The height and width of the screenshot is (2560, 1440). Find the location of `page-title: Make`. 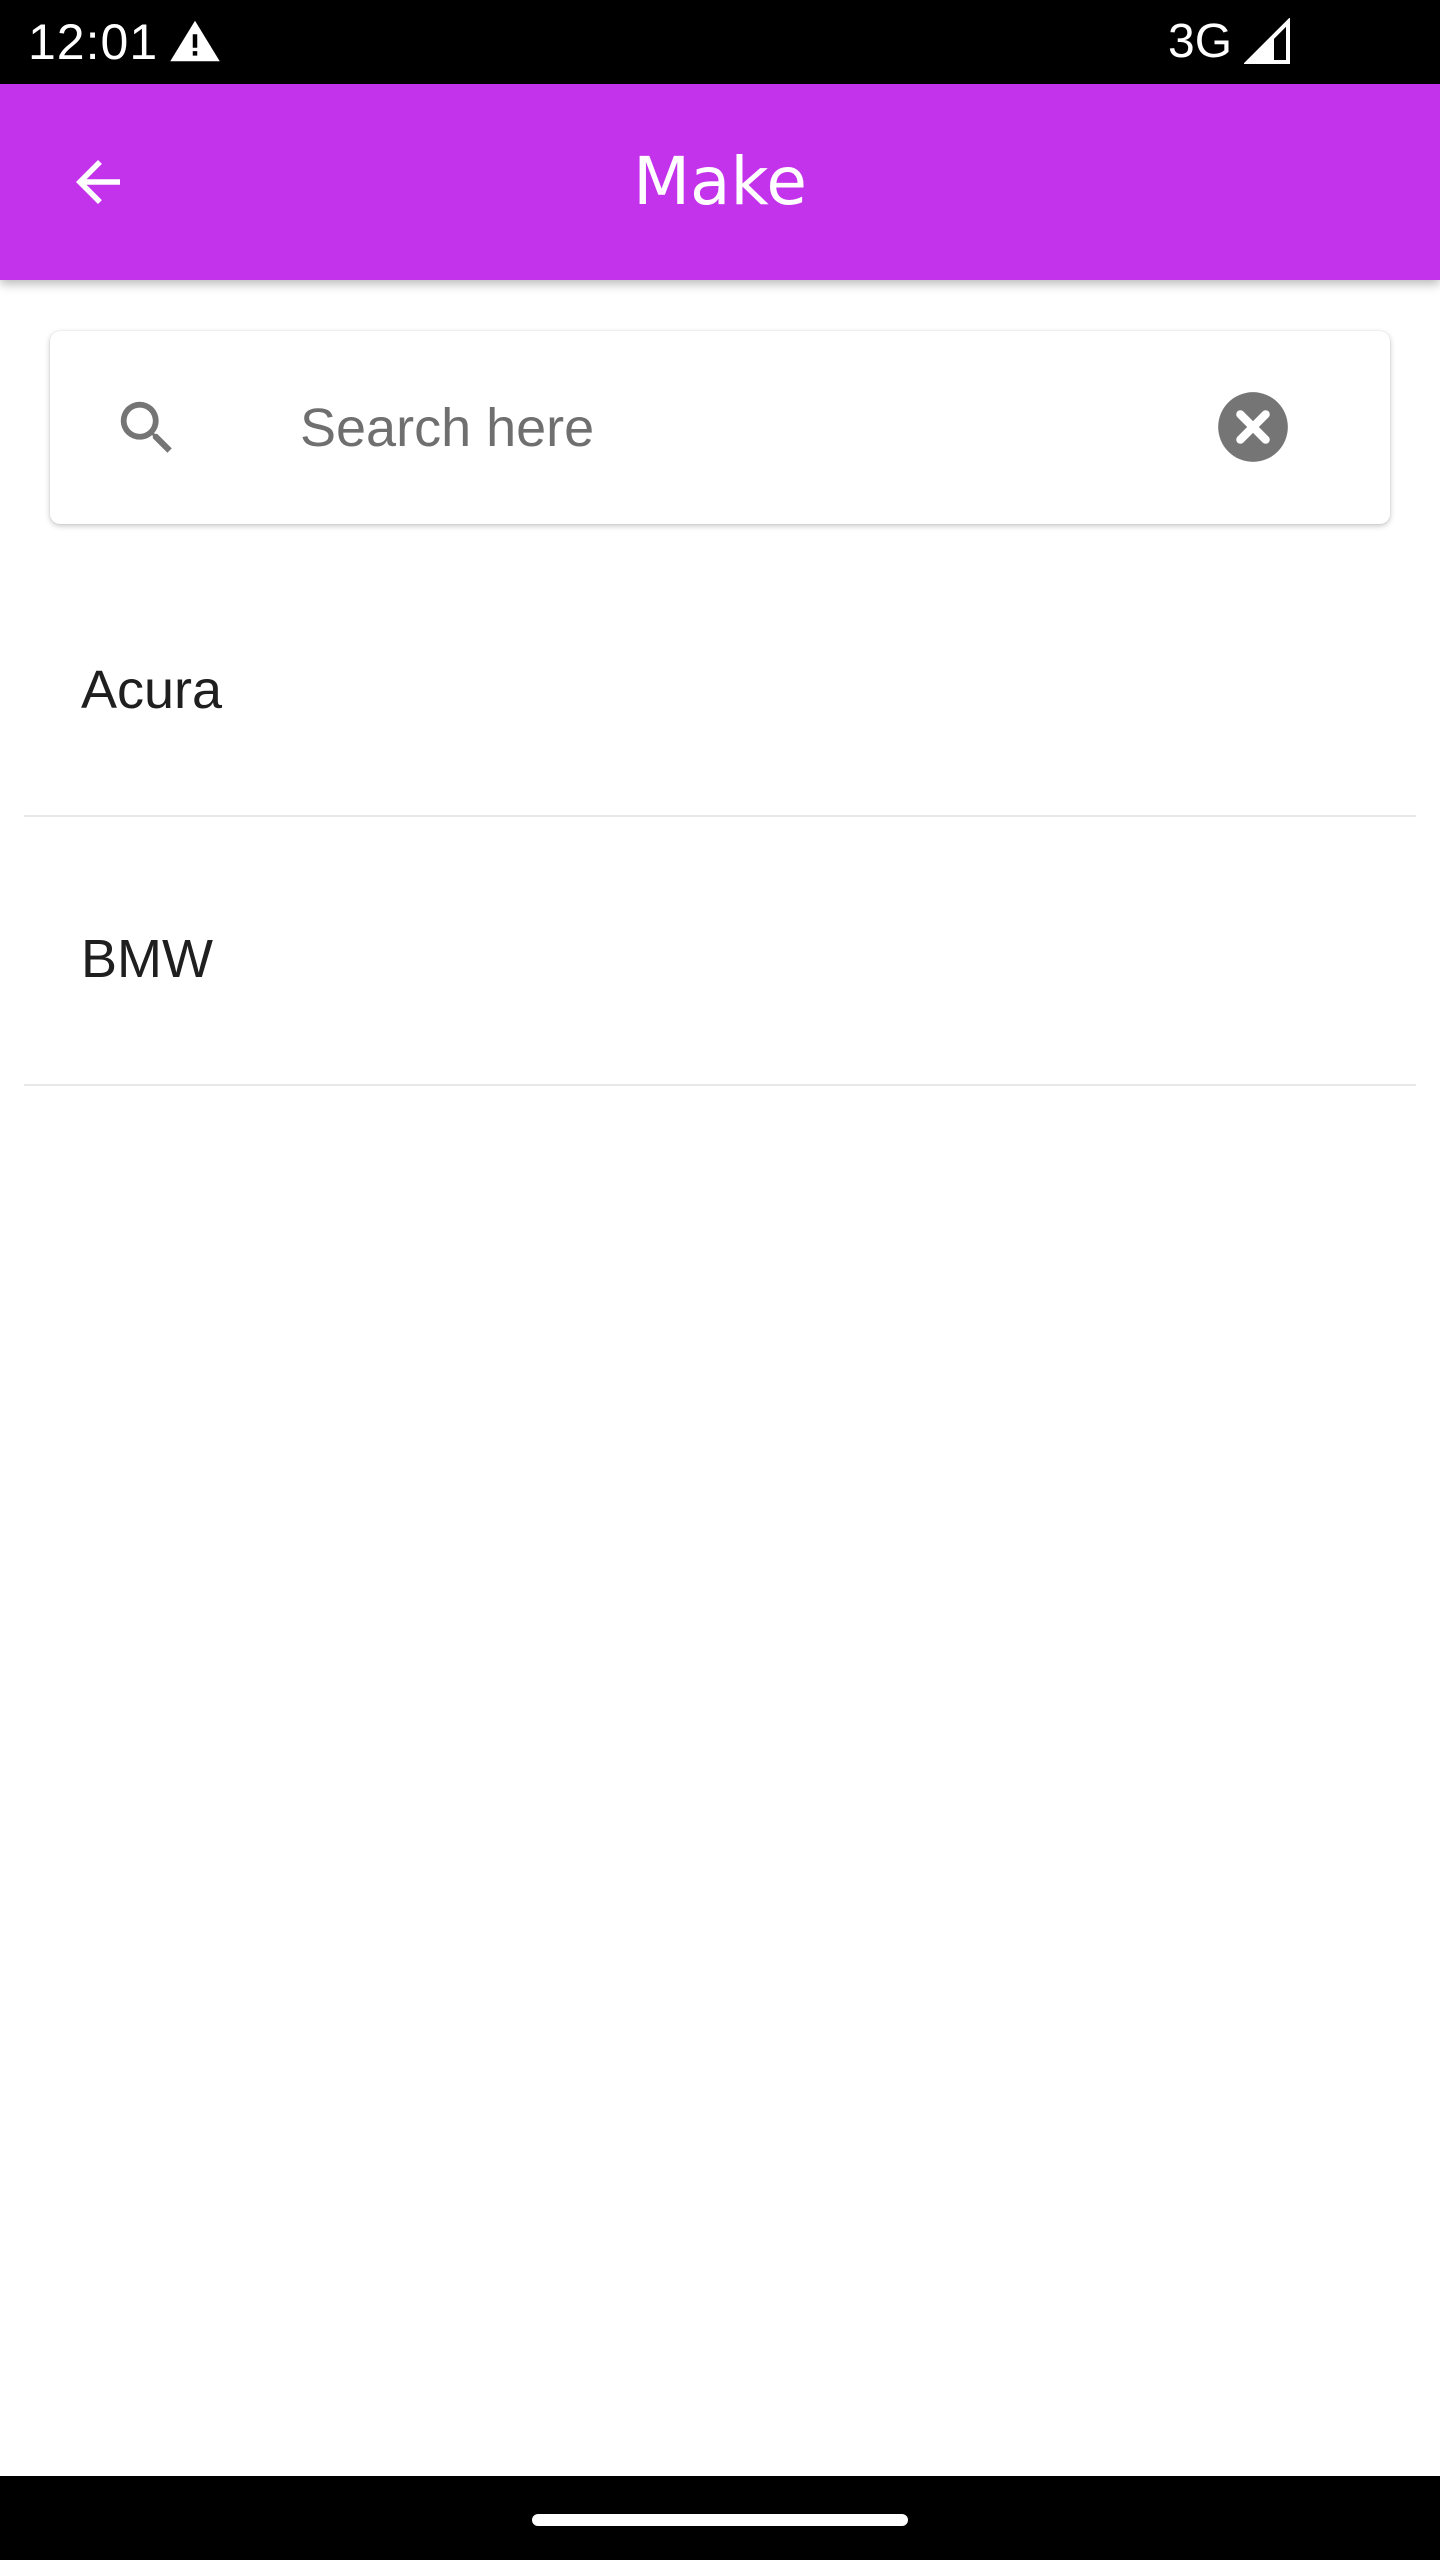

page-title: Make is located at coordinates (720, 181).